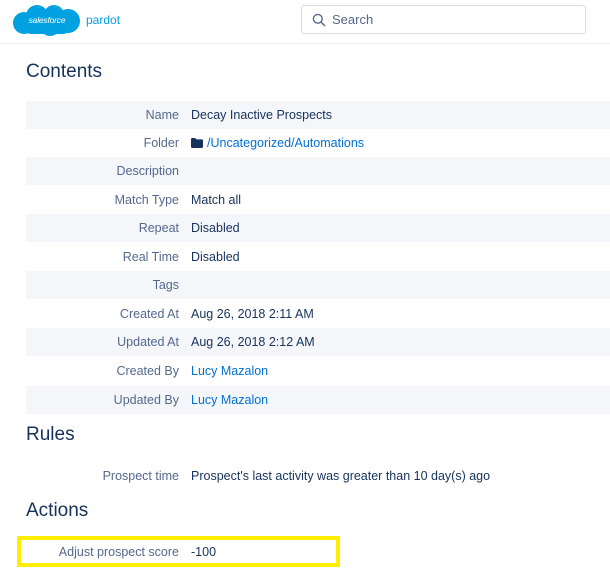  Describe the element at coordinates (57, 510) in the screenshot. I see `actions-title: Actions` at that location.